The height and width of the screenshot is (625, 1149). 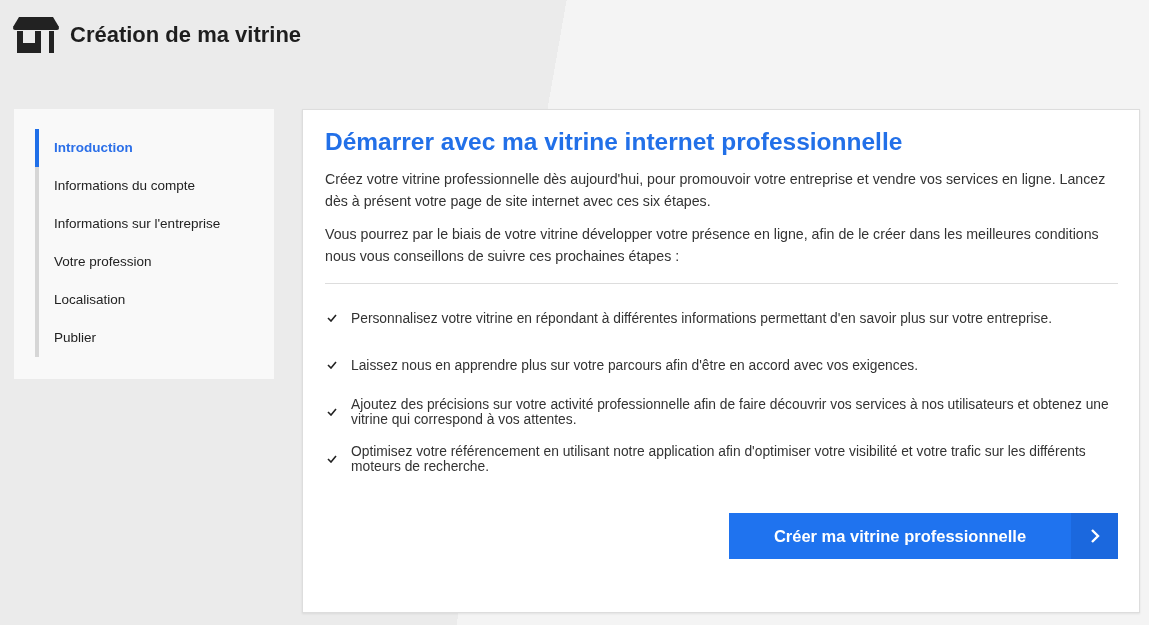 I want to click on step-item: Introduction, so click(x=154, y=148).